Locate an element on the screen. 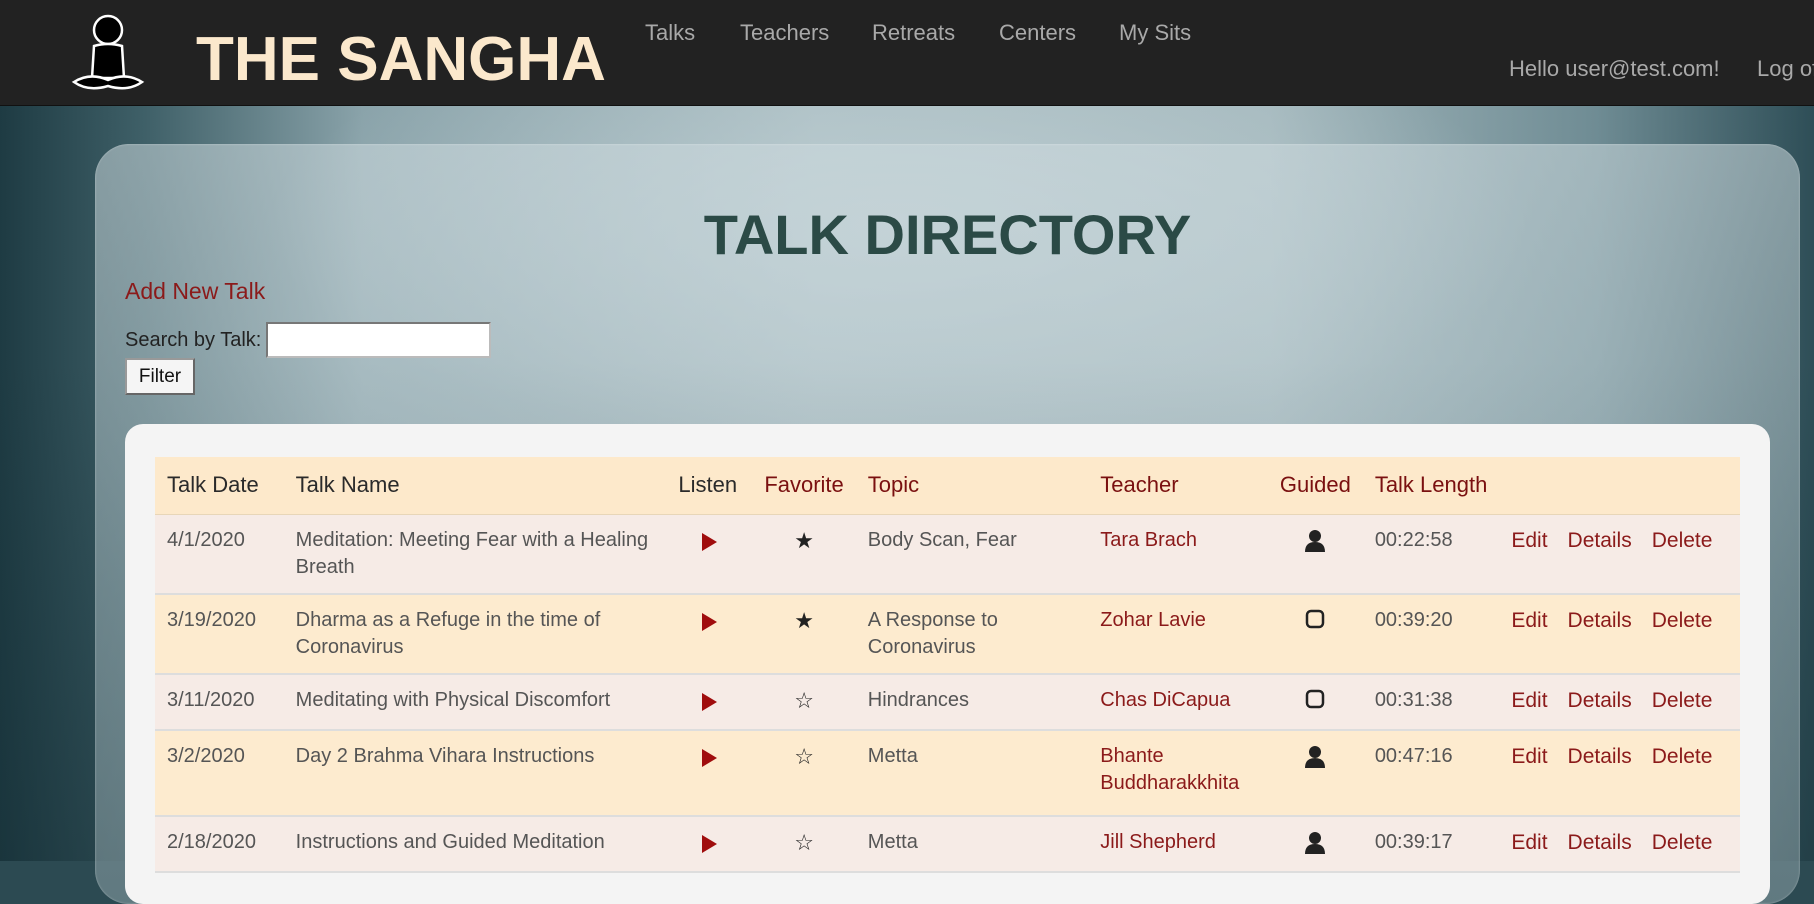 The image size is (1814, 904). nav-teachers: Teachers is located at coordinates (784, 33).